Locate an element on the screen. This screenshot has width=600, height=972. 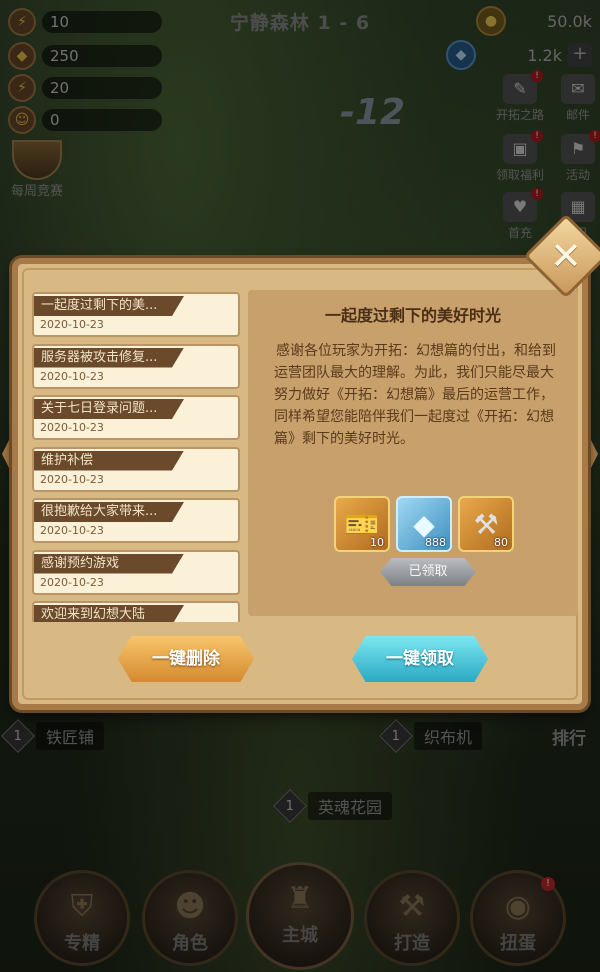
reward-list: 🎫 10 ◆ 888 ⚒ 80 is located at coordinates (424, 524).